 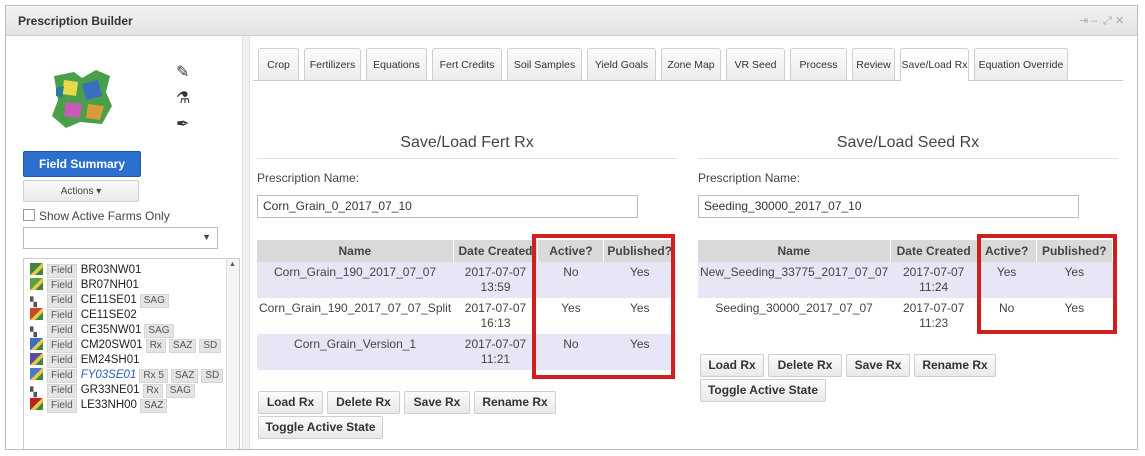 I want to click on field-name: BR03NW01, so click(x=111, y=270).